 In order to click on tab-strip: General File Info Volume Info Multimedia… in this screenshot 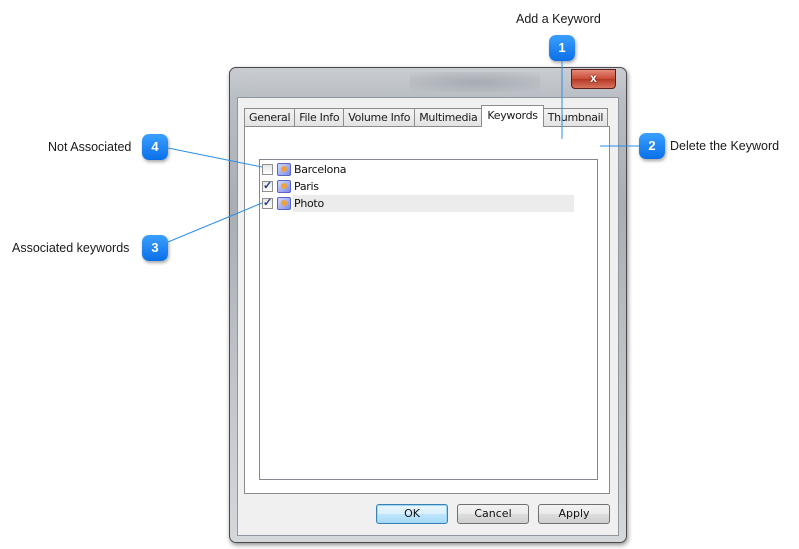, I will do `click(426, 116)`.